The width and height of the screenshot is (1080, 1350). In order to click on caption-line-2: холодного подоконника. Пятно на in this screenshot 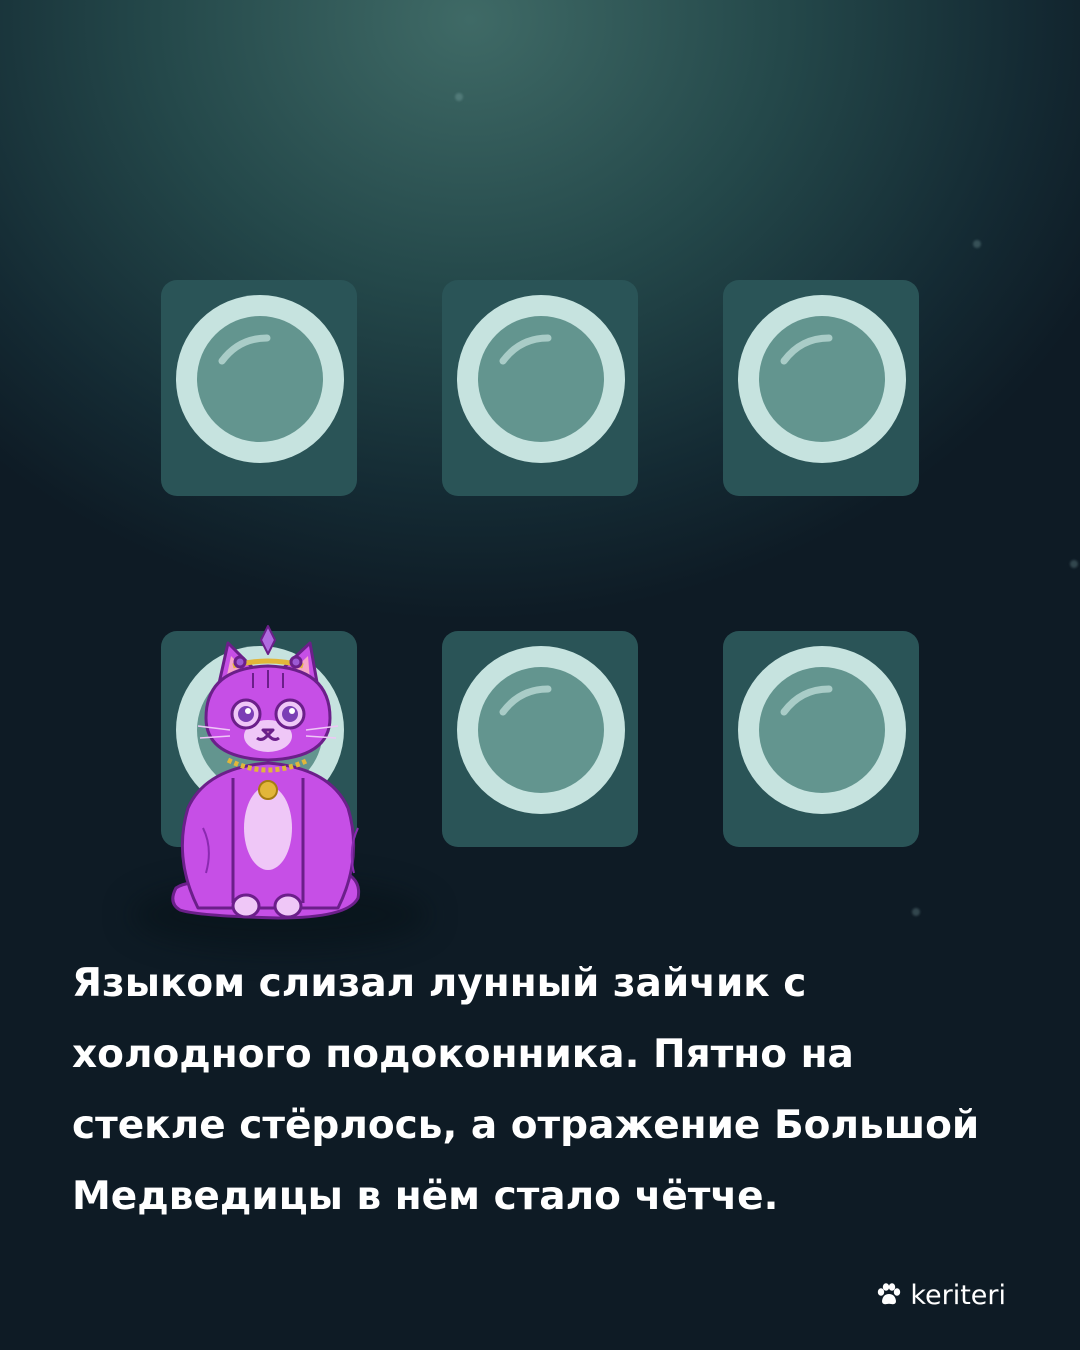, I will do `click(463, 1054)`.